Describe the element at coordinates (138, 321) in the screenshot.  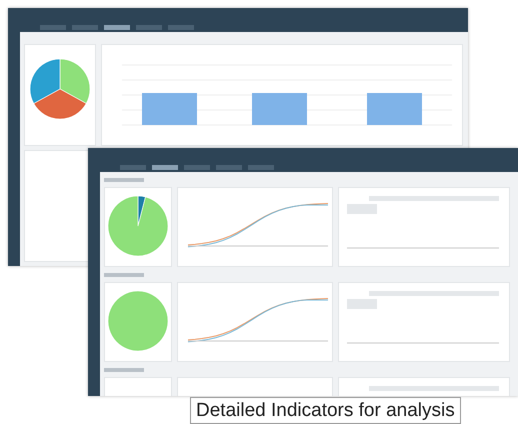
I see `pie-slice` at that location.